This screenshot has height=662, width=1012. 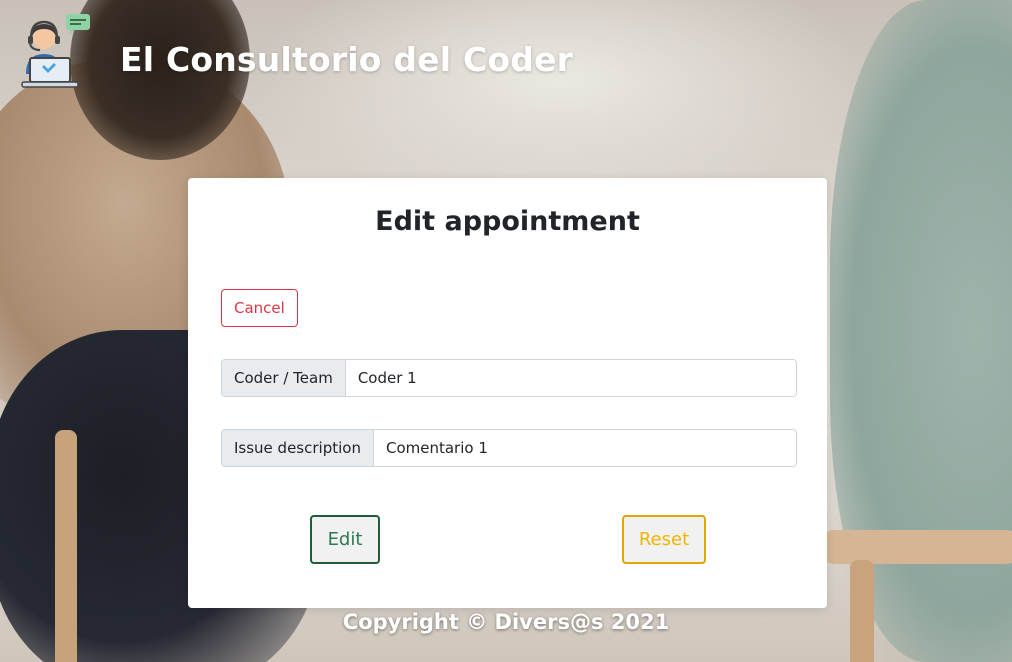 I want to click on issue-description-label: Issue description, so click(x=298, y=448).